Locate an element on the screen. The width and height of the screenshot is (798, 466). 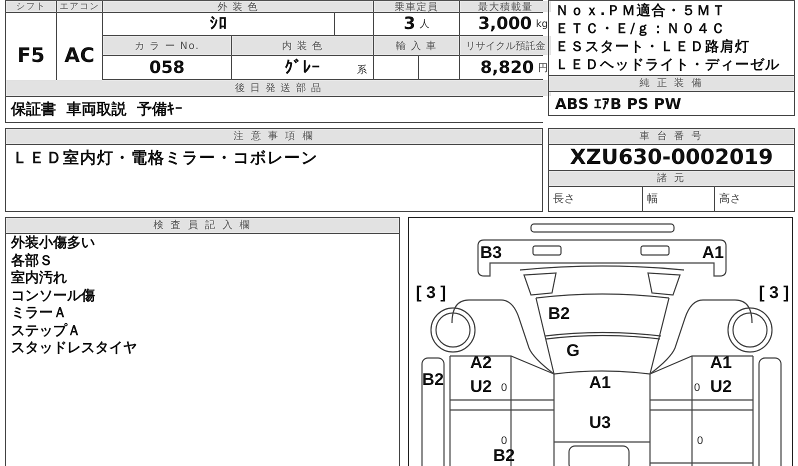
section-header: 諸 元 is located at coordinates (671, 178).